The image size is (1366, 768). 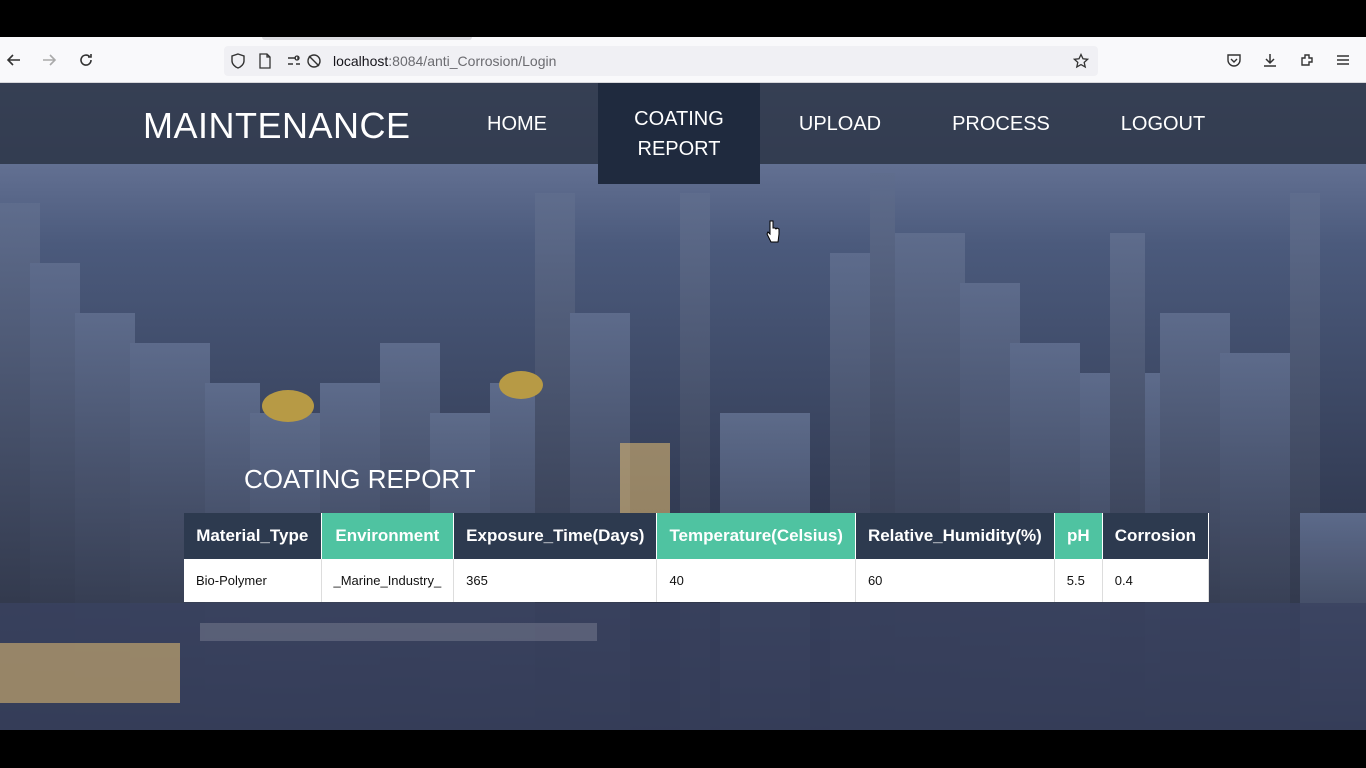 I want to click on nav-coating-report: COATING REPORT, so click(x=679, y=133).